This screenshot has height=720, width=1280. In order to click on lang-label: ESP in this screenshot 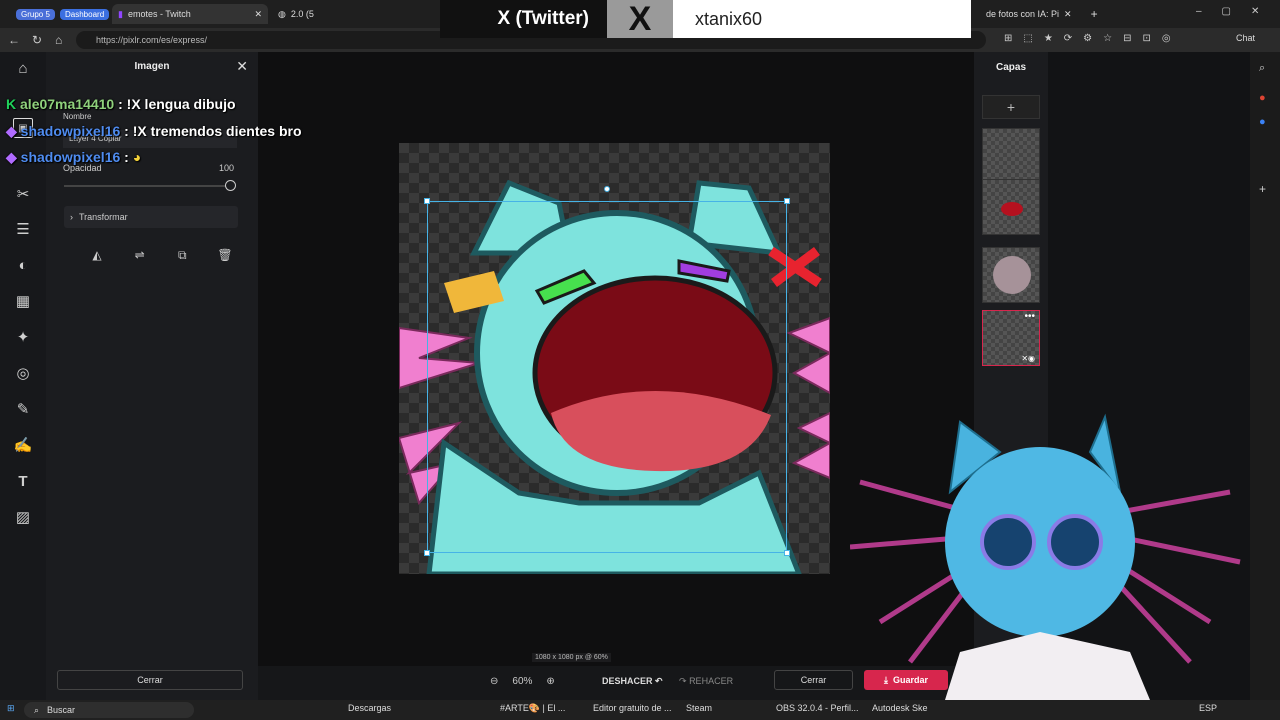, I will do `click(1208, 708)`.